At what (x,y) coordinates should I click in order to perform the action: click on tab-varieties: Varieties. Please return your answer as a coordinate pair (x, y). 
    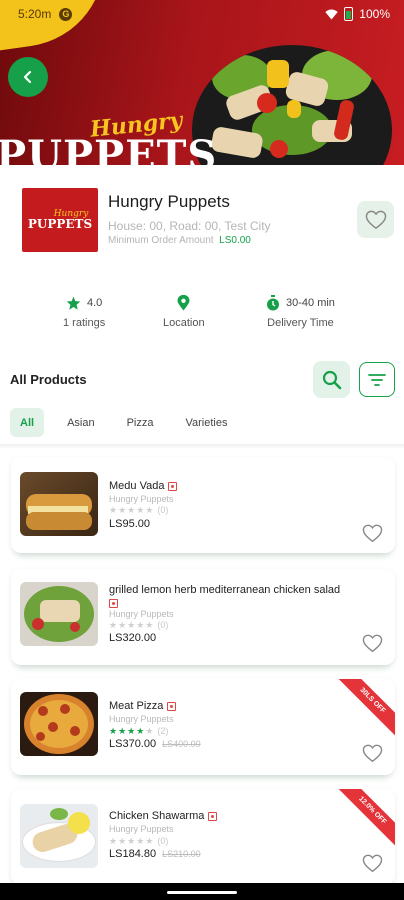
    Looking at the image, I should click on (207, 422).